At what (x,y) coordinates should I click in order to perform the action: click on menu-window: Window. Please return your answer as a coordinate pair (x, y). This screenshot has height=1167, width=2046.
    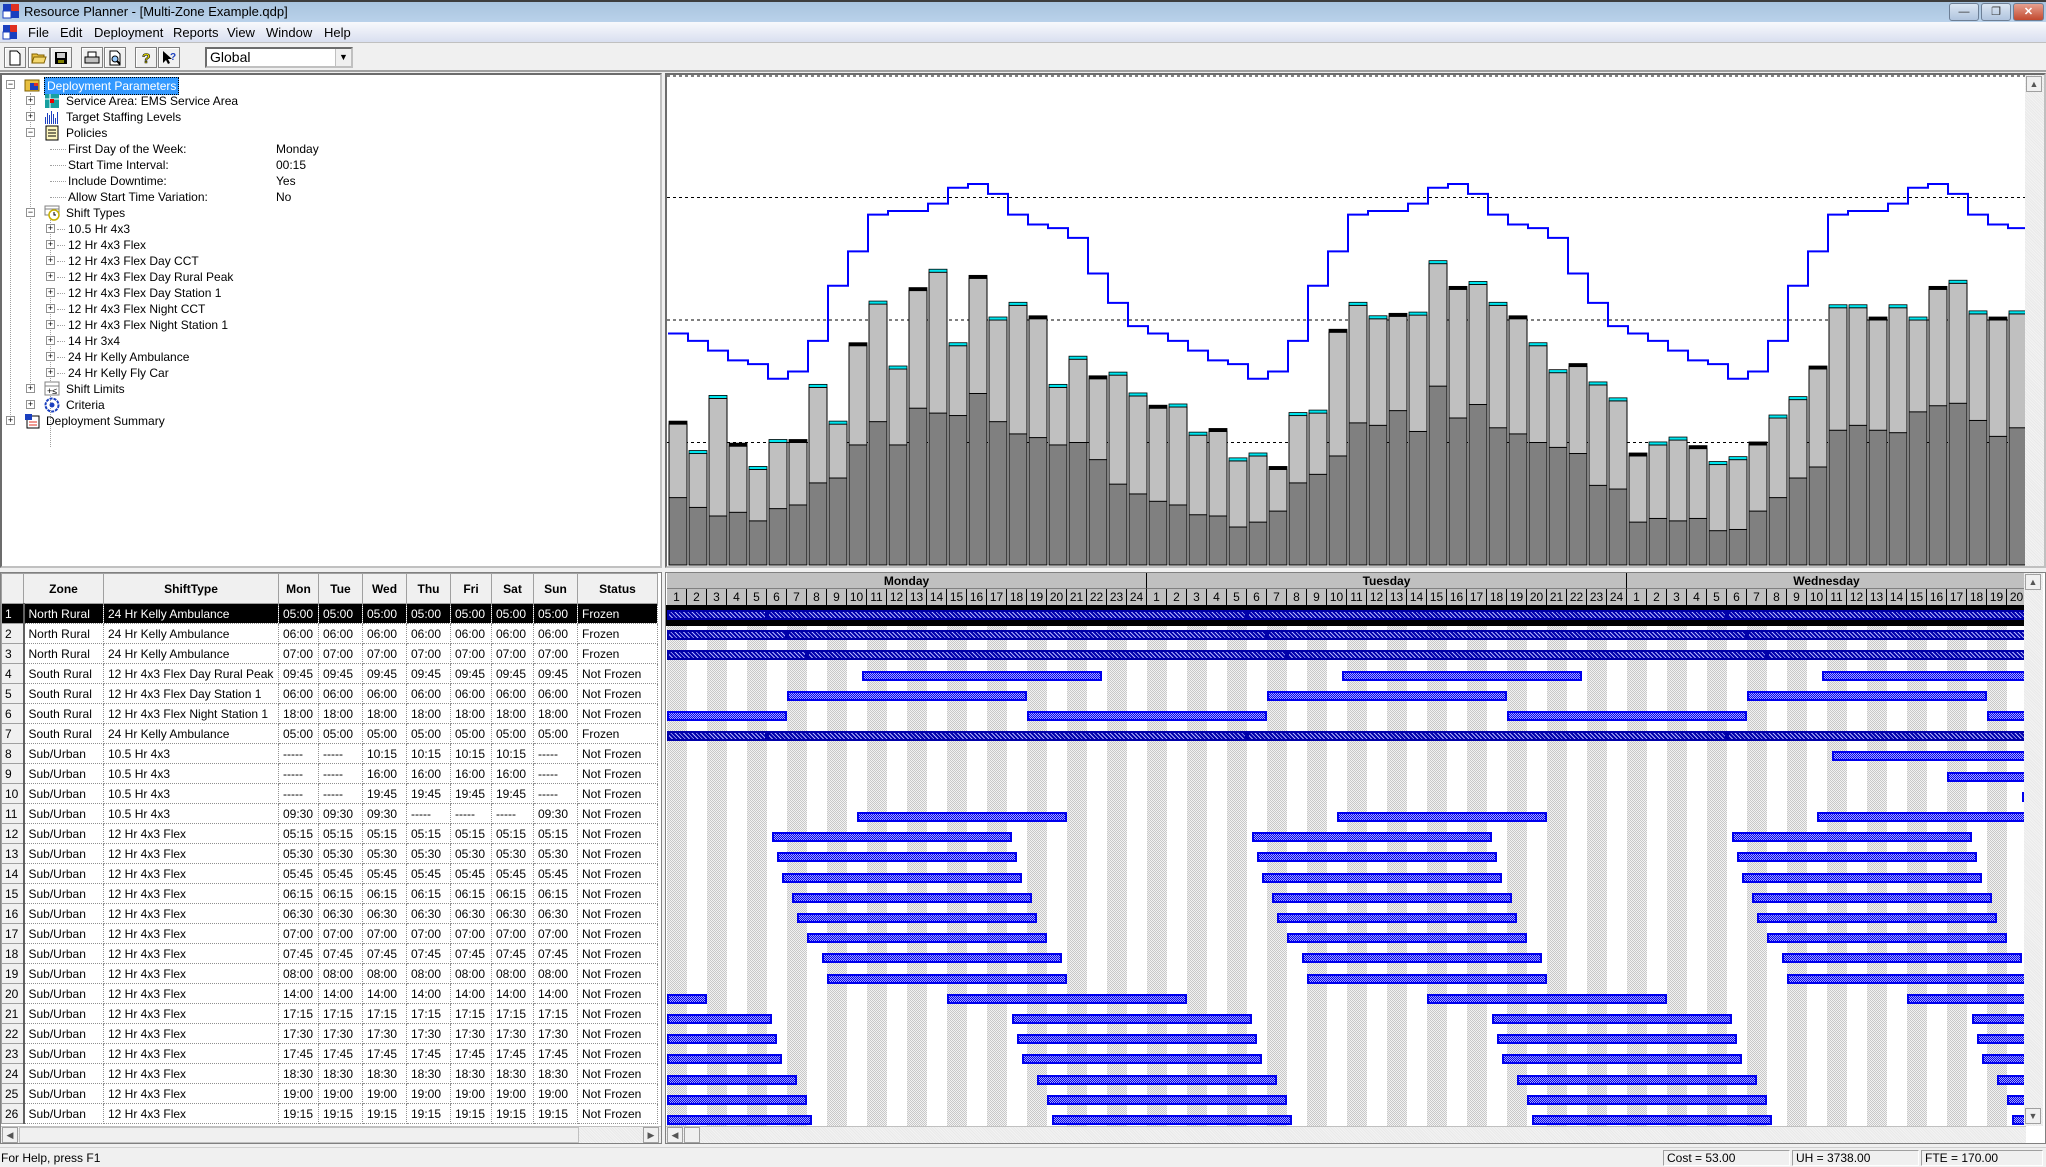
    Looking at the image, I should click on (289, 32).